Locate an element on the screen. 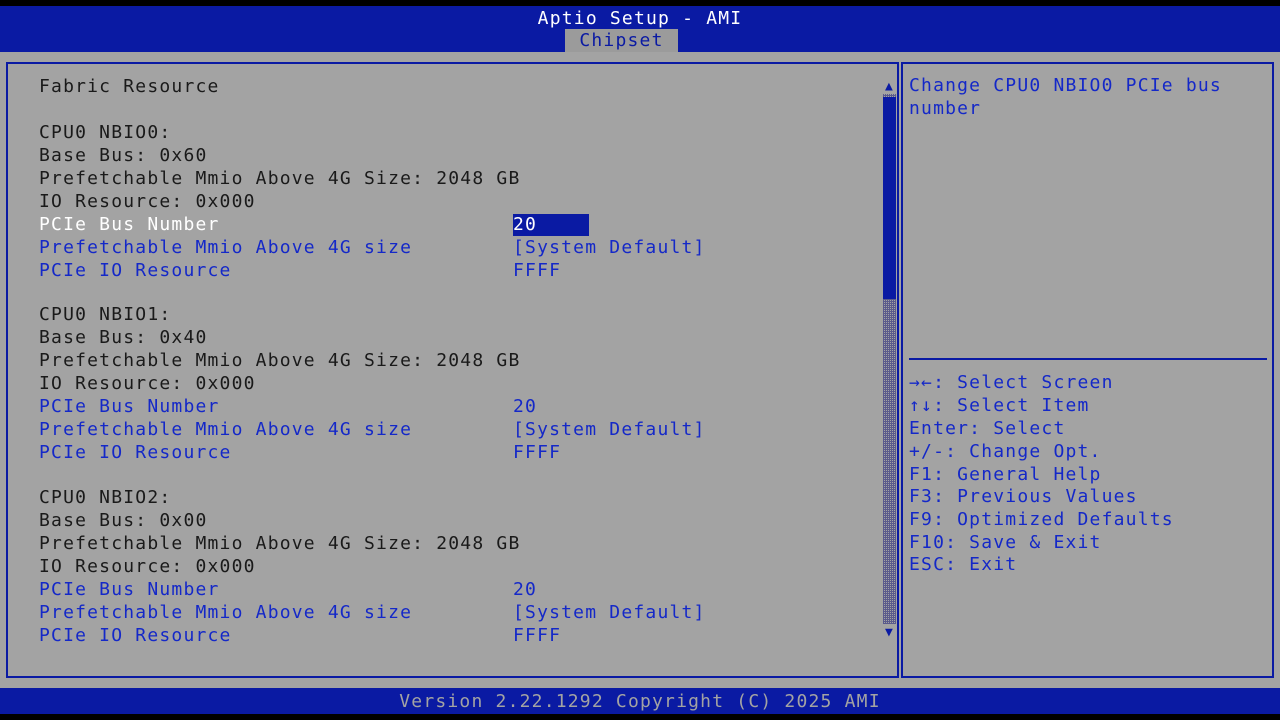 The image size is (1280, 720). app-title: Aptio Setup - AMI is located at coordinates (640, 18).